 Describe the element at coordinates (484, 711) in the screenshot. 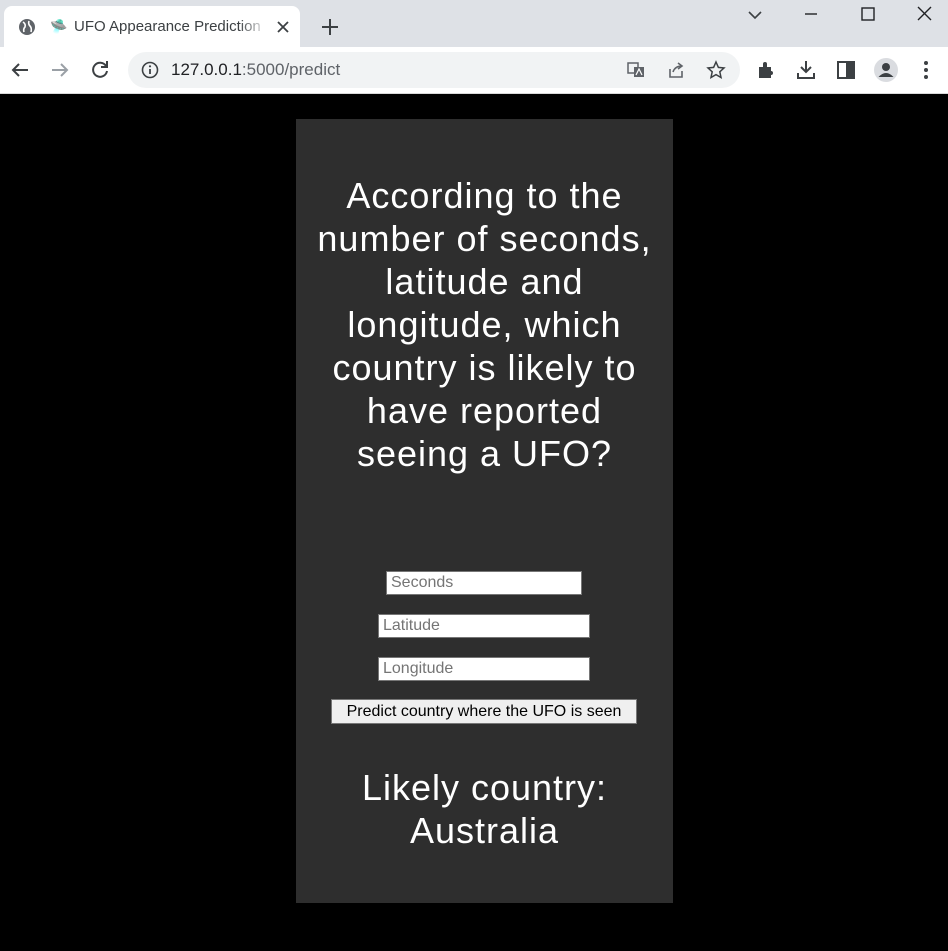

I see `predict-button: Predict country where the UFO is seen` at that location.